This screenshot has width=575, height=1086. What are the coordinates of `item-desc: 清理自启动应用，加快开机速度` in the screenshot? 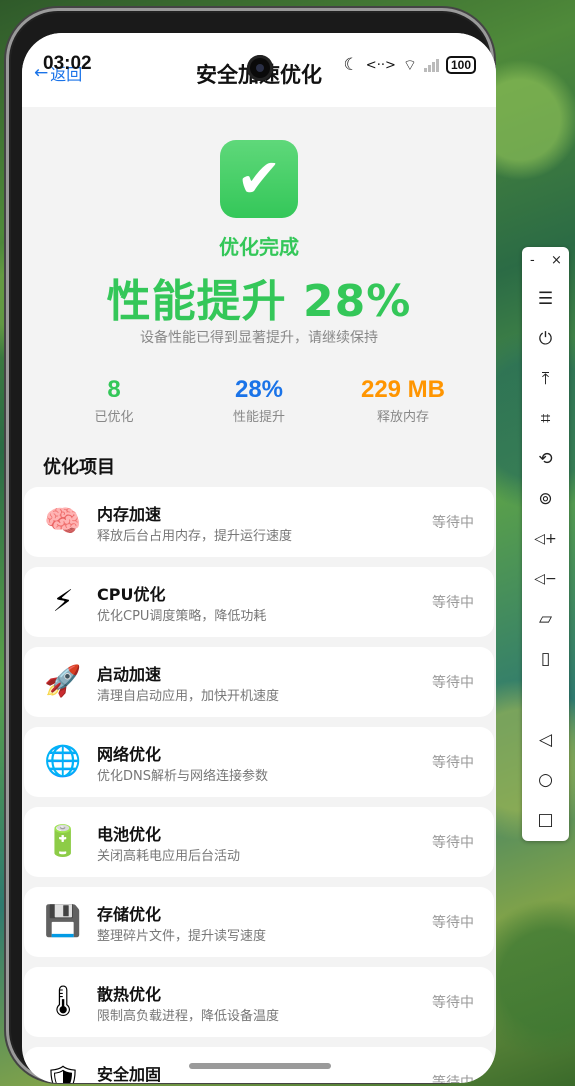 It's located at (188, 696).